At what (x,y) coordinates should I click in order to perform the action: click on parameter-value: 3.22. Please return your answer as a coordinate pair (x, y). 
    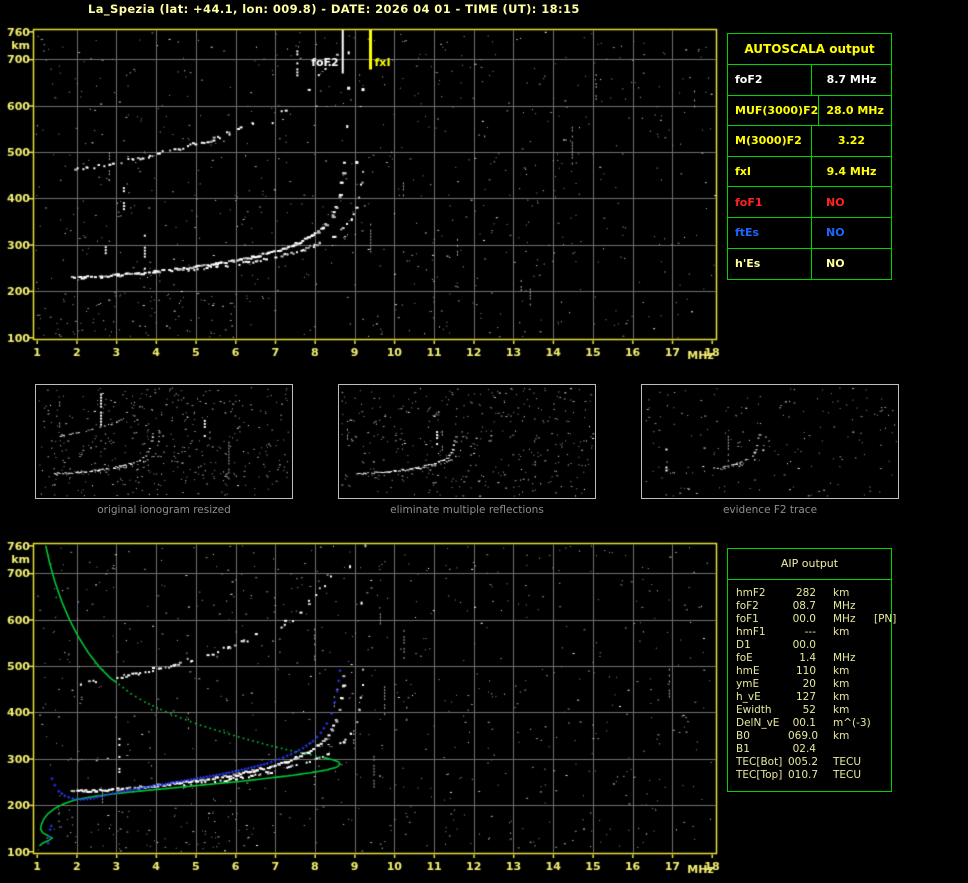
    Looking at the image, I should click on (851, 141).